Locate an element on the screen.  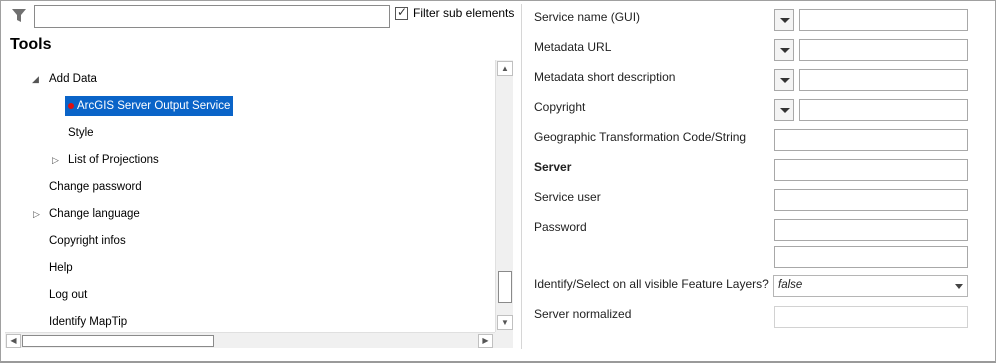
tree-vertical-scrollbar: ▲ ▼ is located at coordinates (504, 196).